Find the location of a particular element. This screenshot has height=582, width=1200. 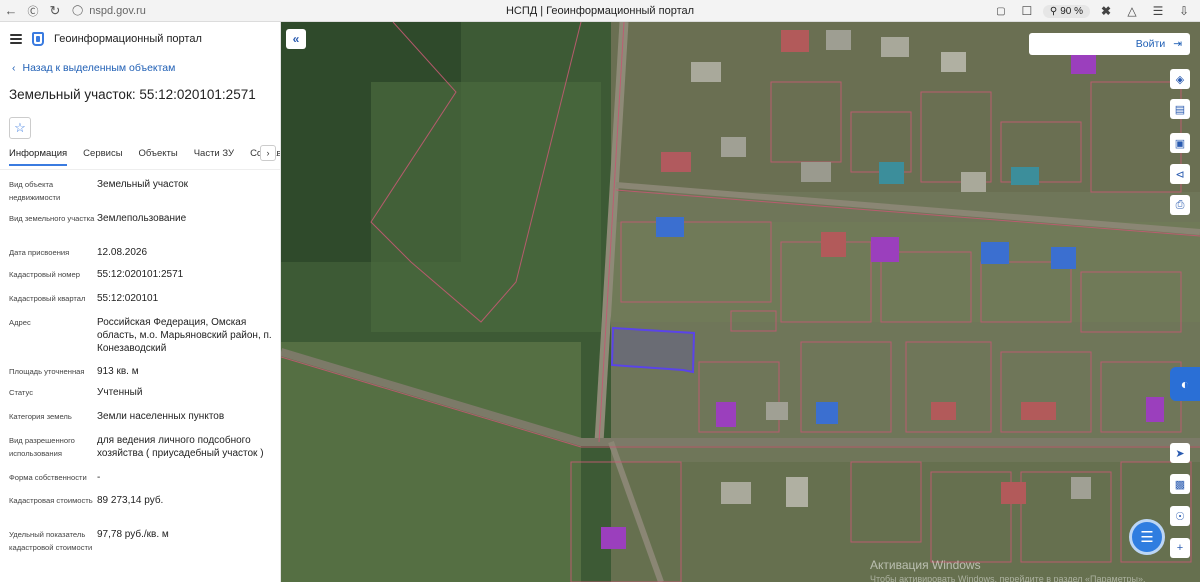

property-row: Категория земель Земли населенных пунктов is located at coordinates (144, 416).